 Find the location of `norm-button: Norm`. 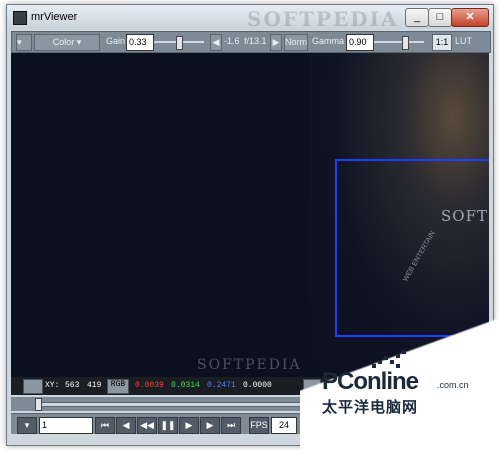

norm-button: Norm is located at coordinates (296, 42).